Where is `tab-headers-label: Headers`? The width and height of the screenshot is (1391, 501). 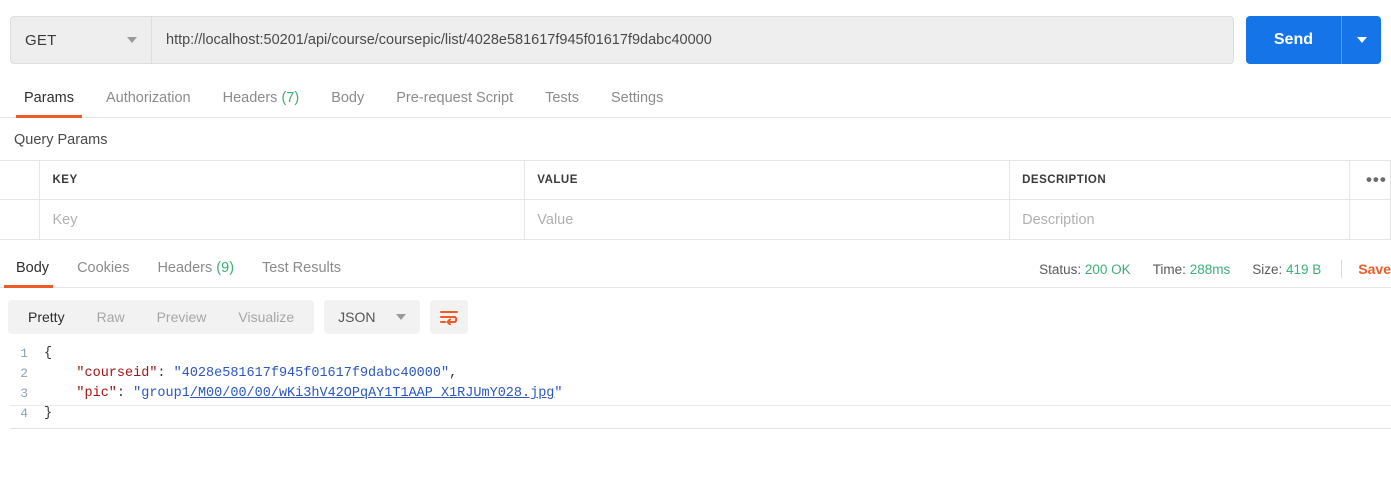
tab-headers-label: Headers is located at coordinates (250, 98).